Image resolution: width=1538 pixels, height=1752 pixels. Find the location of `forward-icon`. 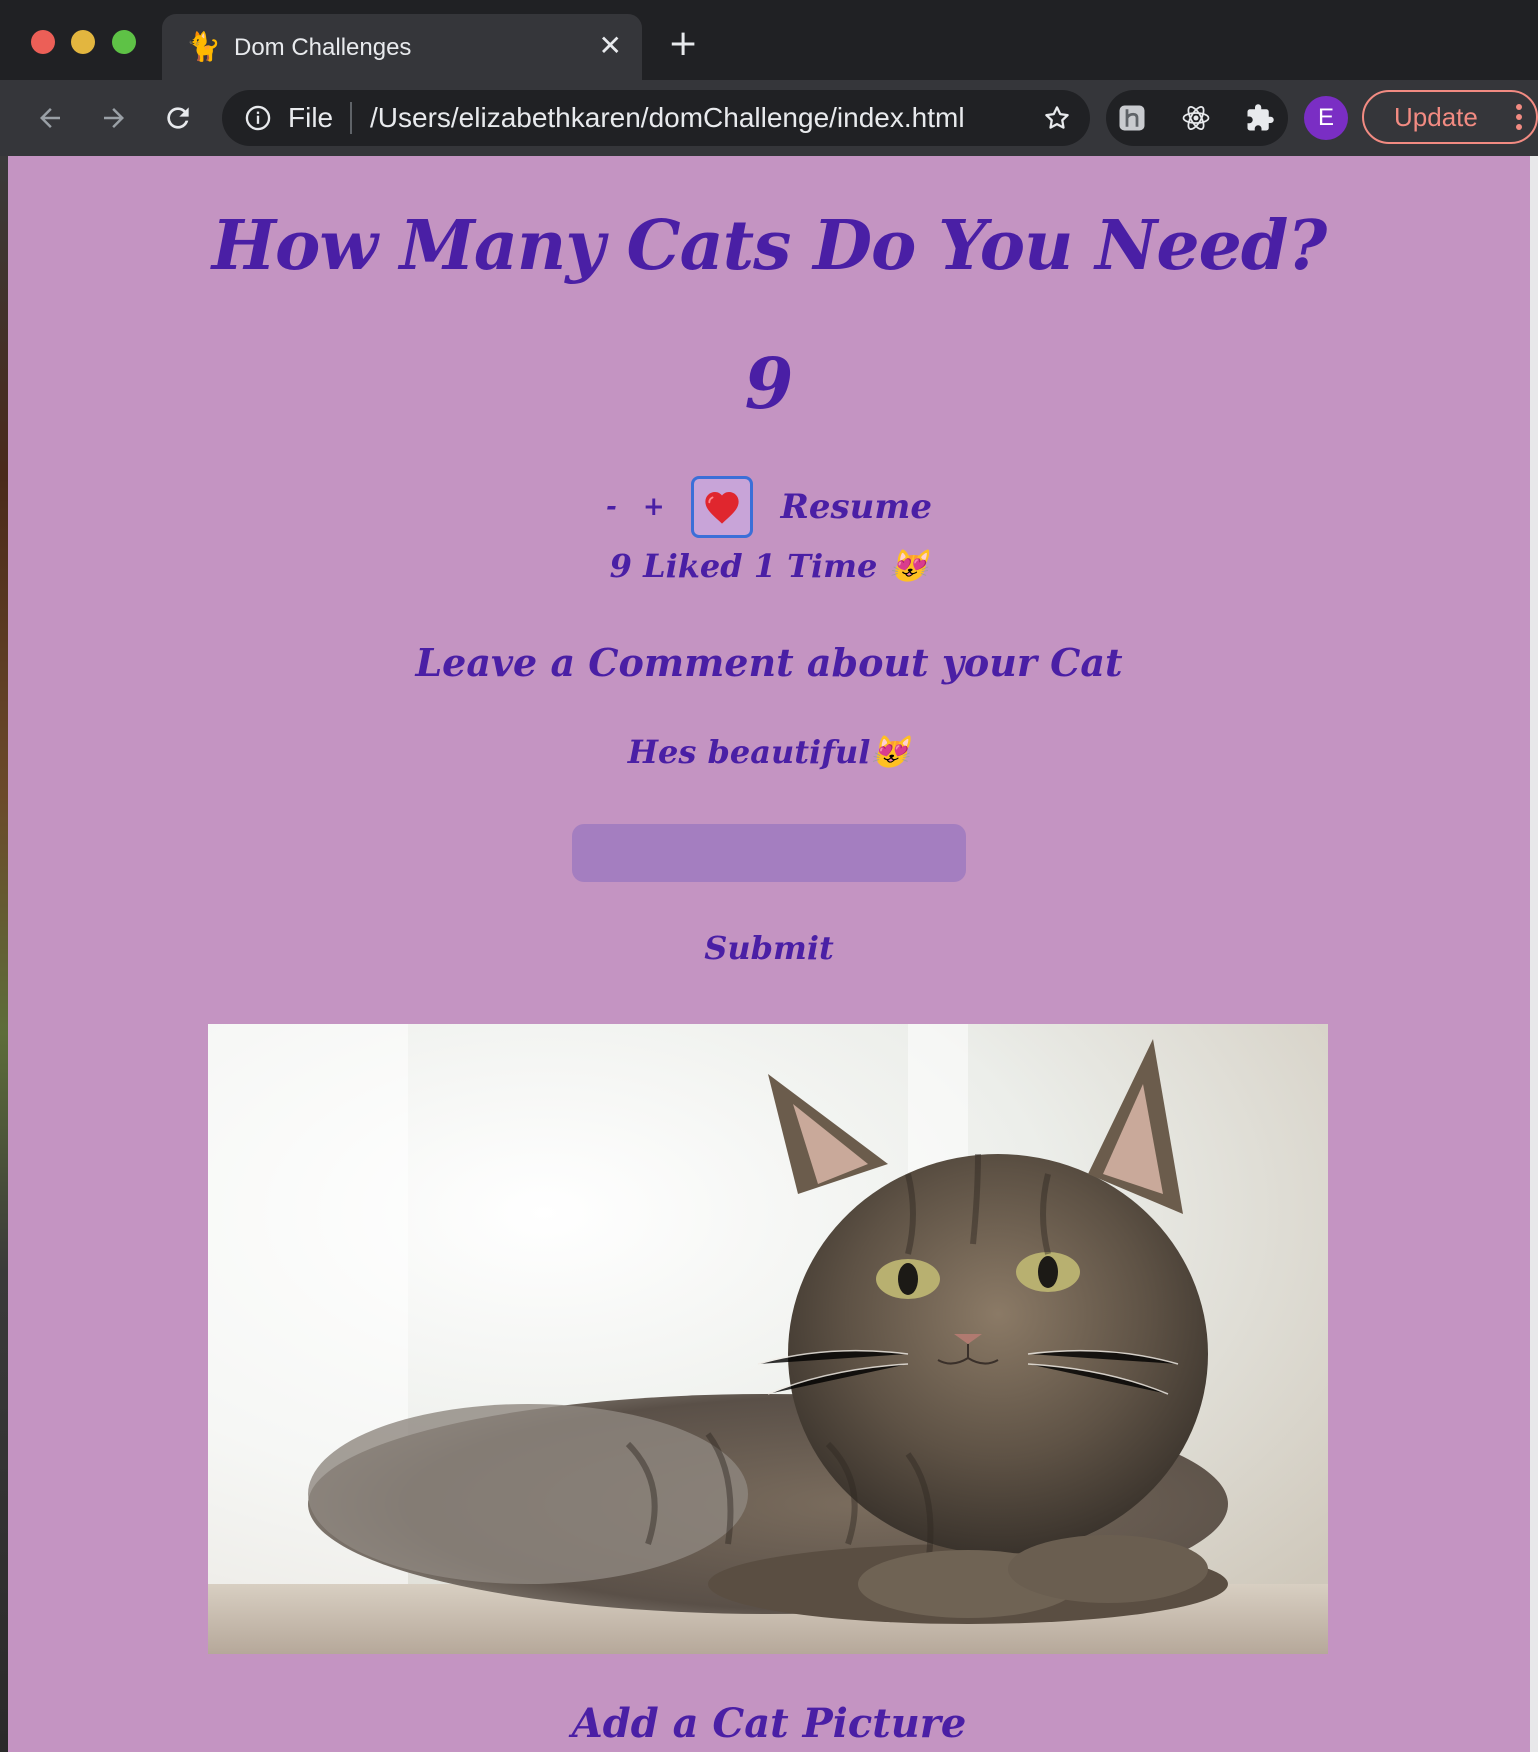

forward-icon is located at coordinates (114, 118).